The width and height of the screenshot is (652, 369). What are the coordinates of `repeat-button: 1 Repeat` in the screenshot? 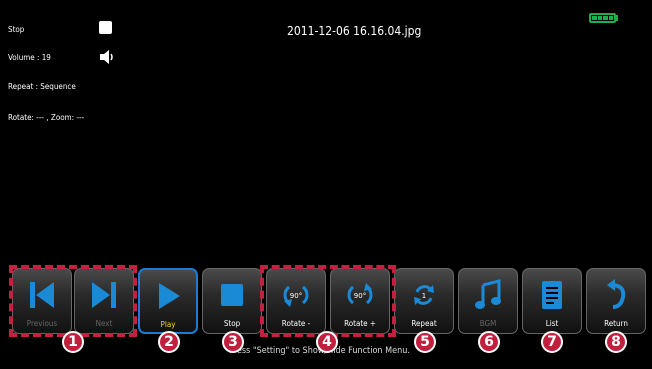 It's located at (424, 301).